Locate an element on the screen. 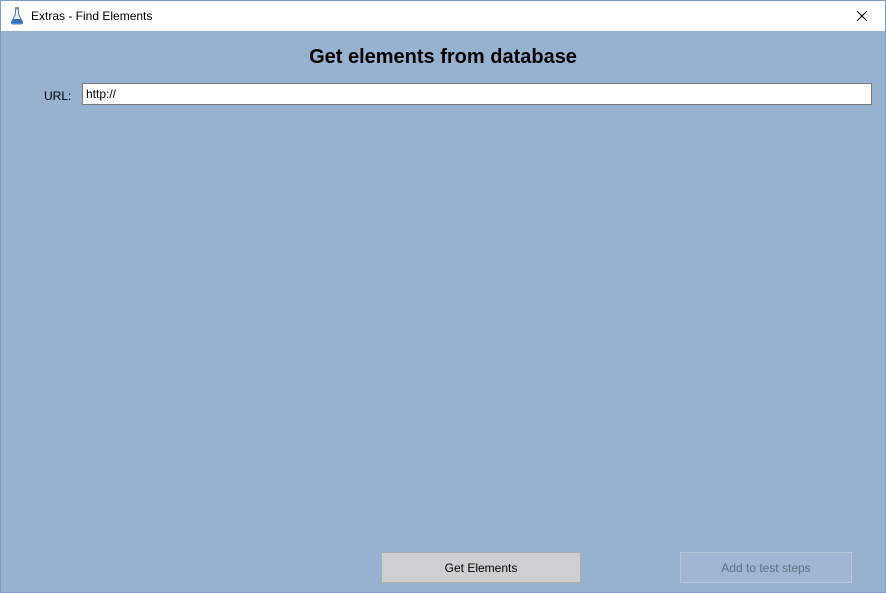 Image resolution: width=886 pixels, height=593 pixels. url-label: URL: is located at coordinates (58, 96).